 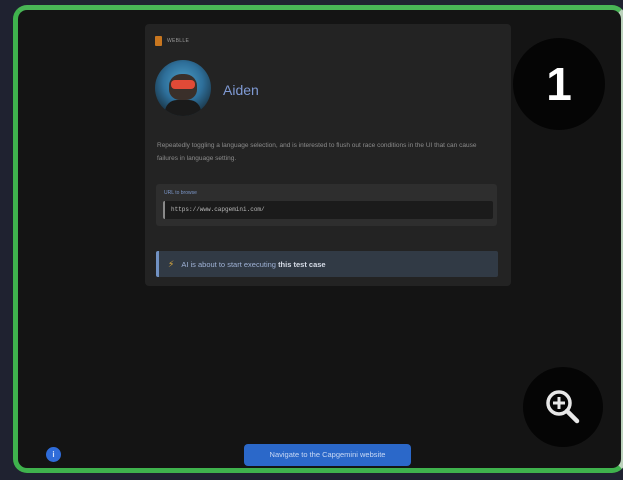 What do you see at coordinates (327, 455) in the screenshot?
I see `navigate-button: Navigate to the Capgemini website` at bounding box center [327, 455].